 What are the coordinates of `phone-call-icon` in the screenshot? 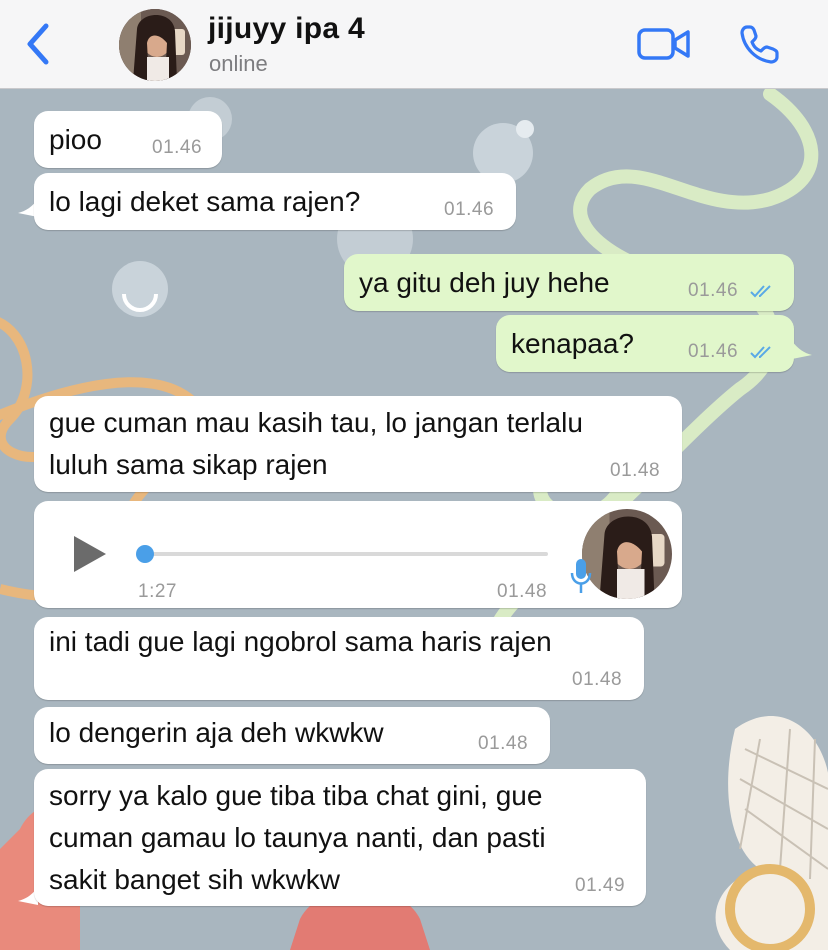 It's located at (759, 44).